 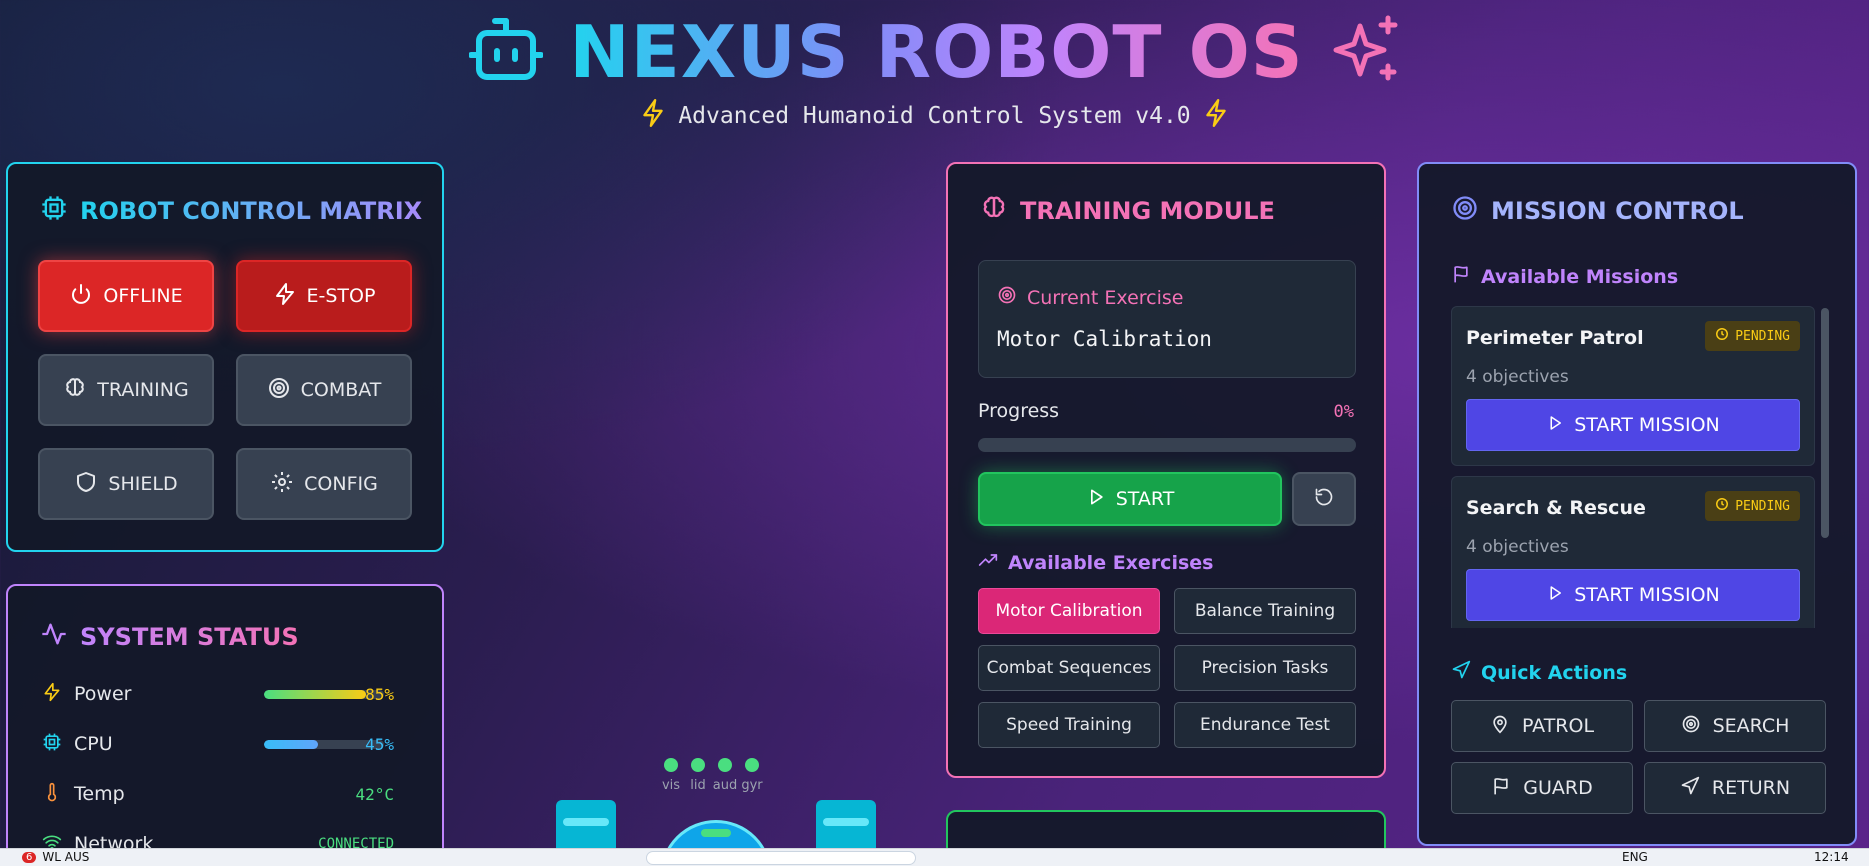 What do you see at coordinates (1069, 668) in the screenshot?
I see `exercise-combat-sequences: Combat Sequences` at bounding box center [1069, 668].